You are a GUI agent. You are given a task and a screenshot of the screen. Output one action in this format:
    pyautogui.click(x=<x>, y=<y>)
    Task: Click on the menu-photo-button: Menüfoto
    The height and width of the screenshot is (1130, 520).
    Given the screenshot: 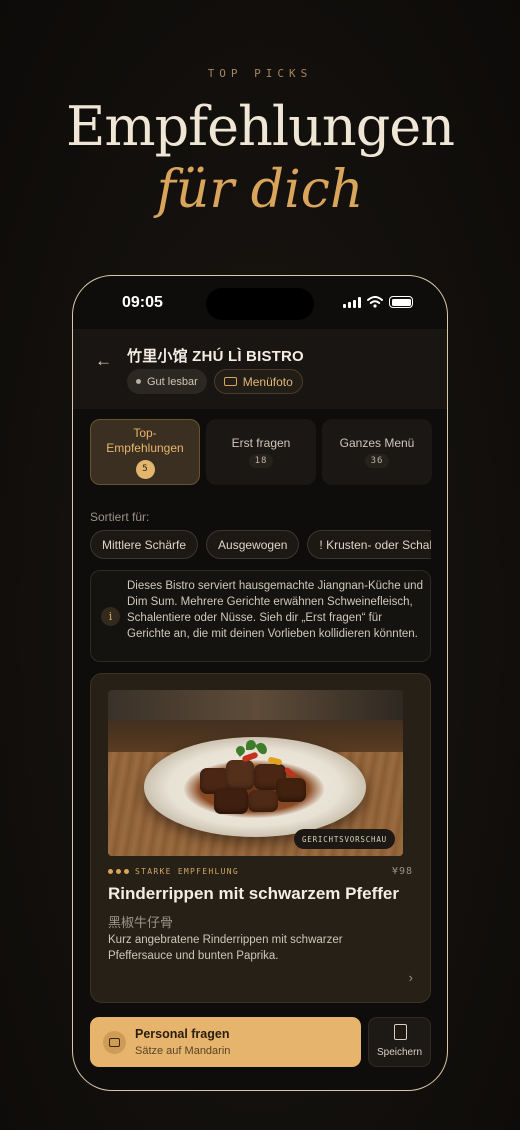 What is the action you would take?
    pyautogui.click(x=258, y=381)
    